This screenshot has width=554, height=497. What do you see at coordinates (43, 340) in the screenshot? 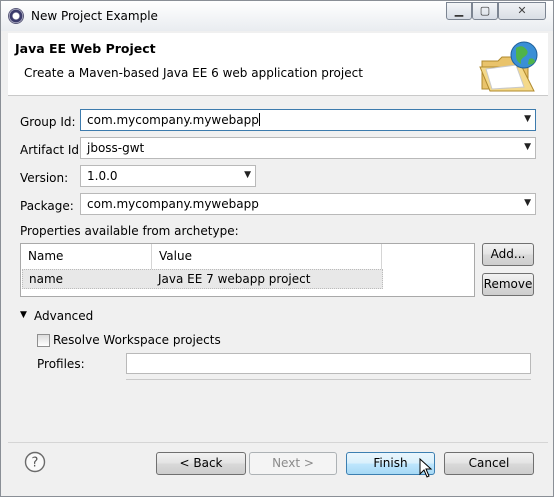
I see `resolve-workspace-checkbox` at bounding box center [43, 340].